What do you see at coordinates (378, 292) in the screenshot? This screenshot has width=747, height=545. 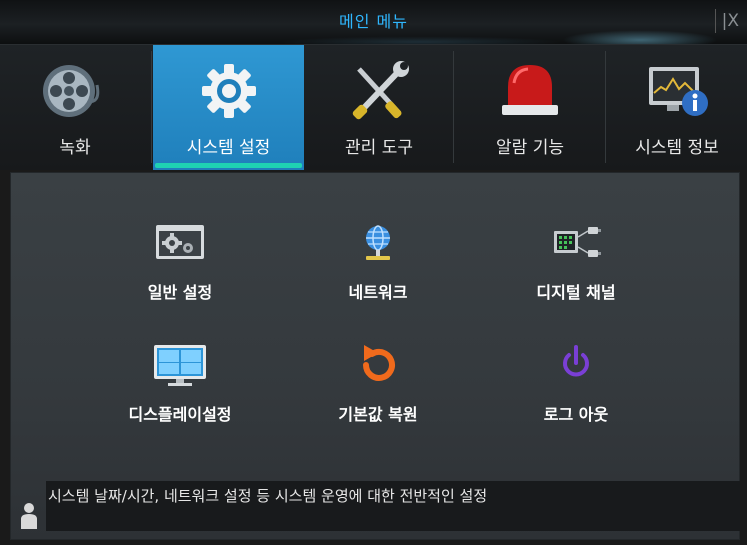 I see `menu-item-network-label: 네트워크` at bounding box center [378, 292].